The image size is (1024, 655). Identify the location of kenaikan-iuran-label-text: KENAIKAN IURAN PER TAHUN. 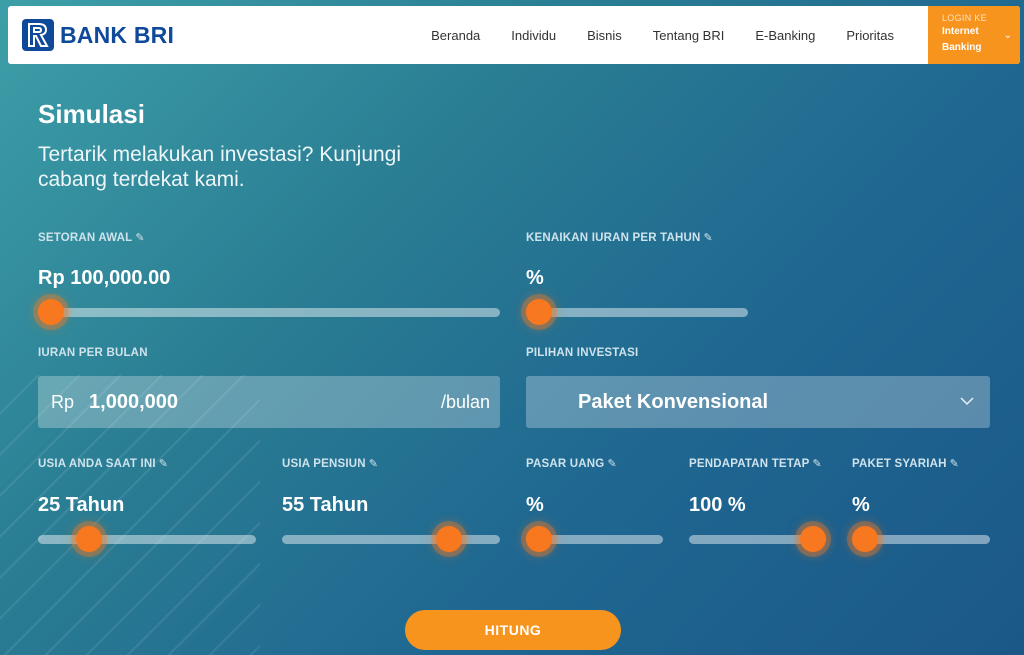
(613, 238).